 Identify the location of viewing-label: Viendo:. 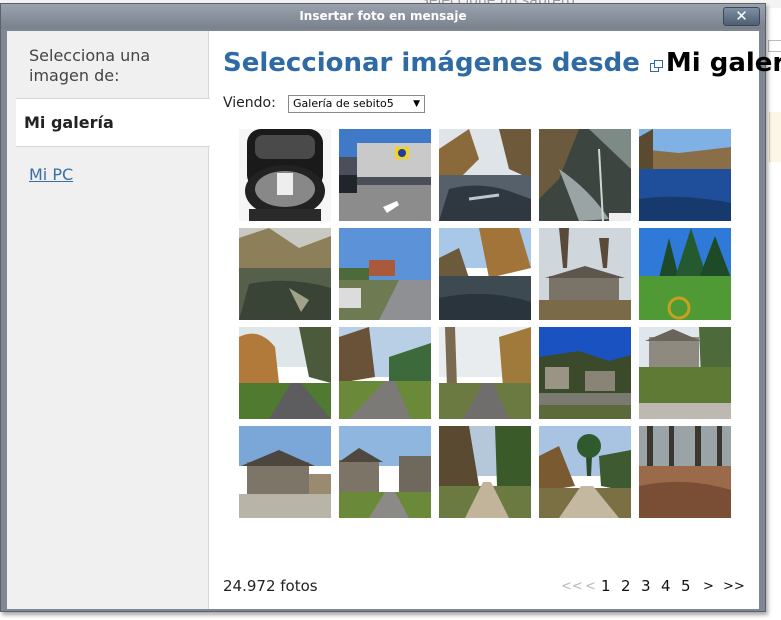
(249, 103).